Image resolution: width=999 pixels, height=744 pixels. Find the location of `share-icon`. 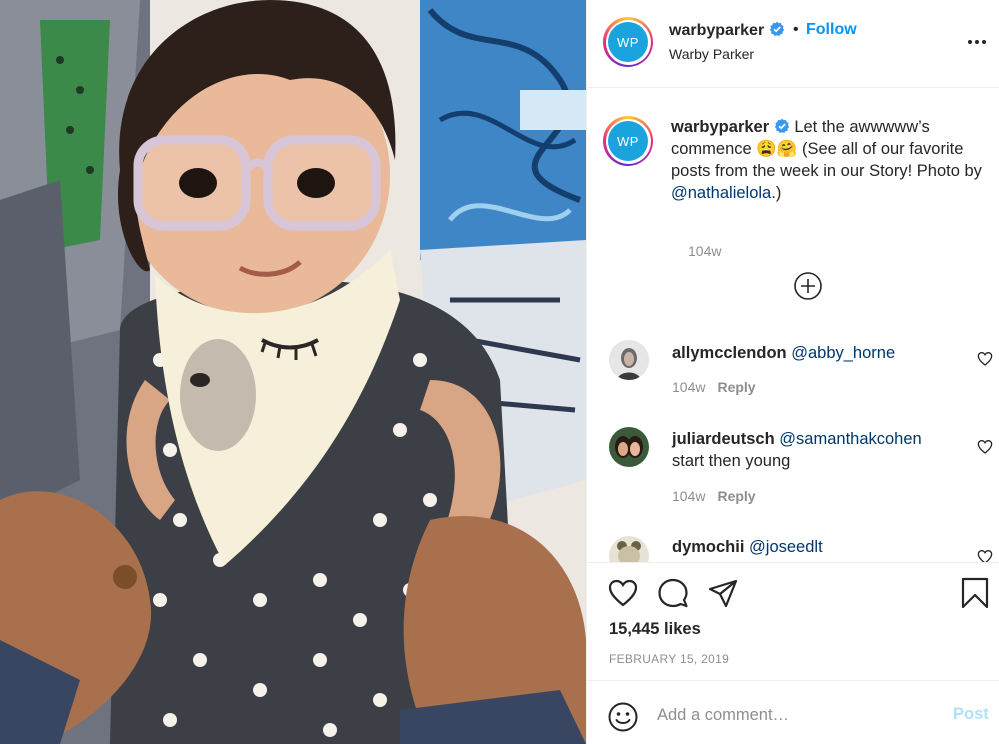

share-icon is located at coordinates (723, 593).